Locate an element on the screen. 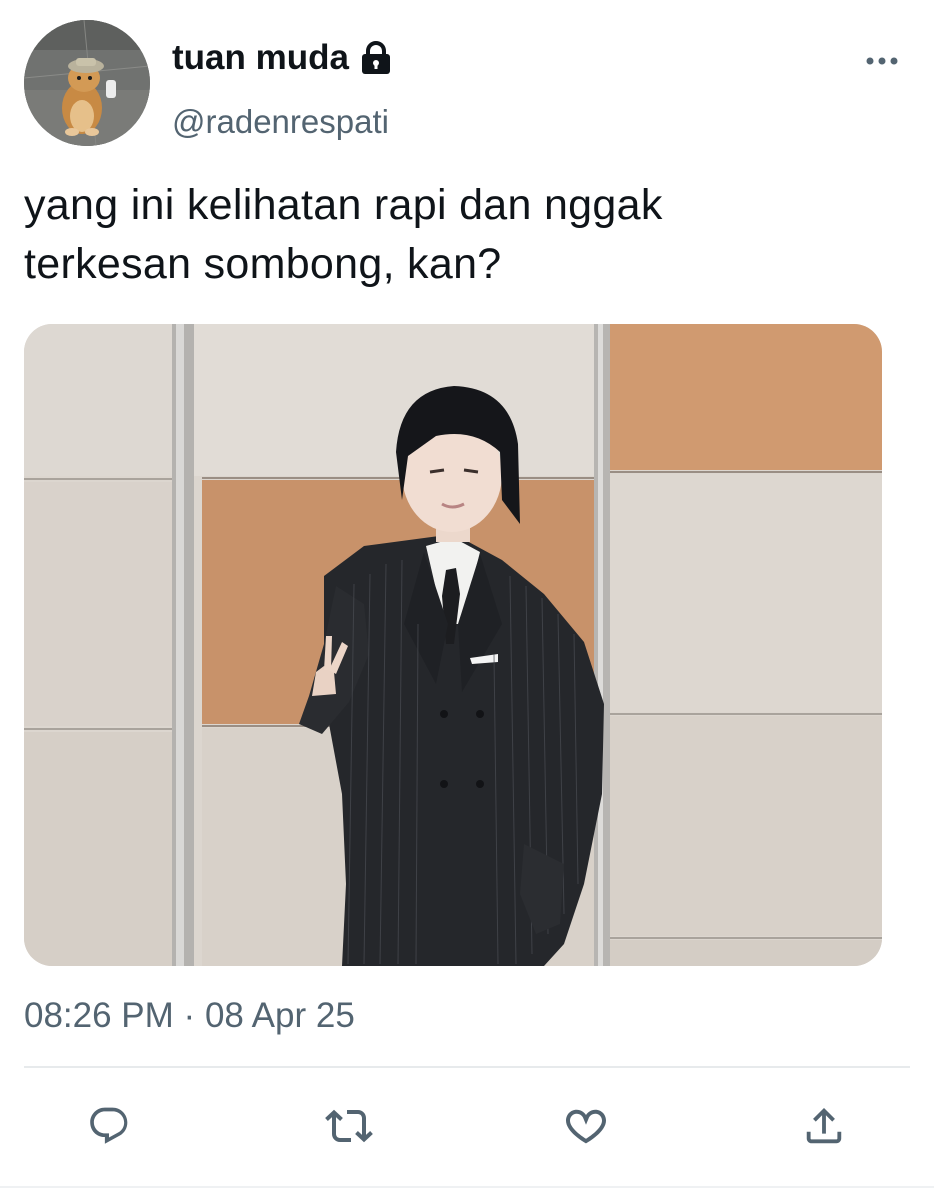 The height and width of the screenshot is (1200, 934). bottom-divider is located at coordinates (467, 1187).